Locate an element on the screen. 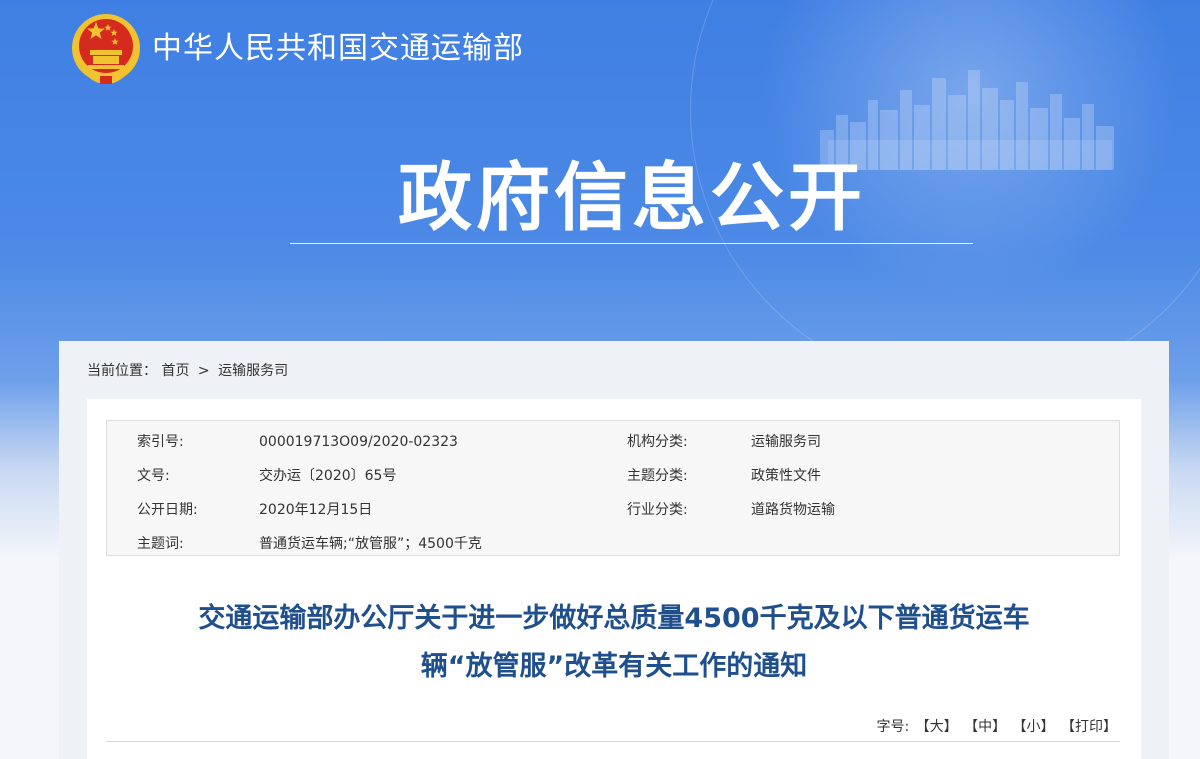  breadcrumb-current-link: 运输服务司 is located at coordinates (253, 371).